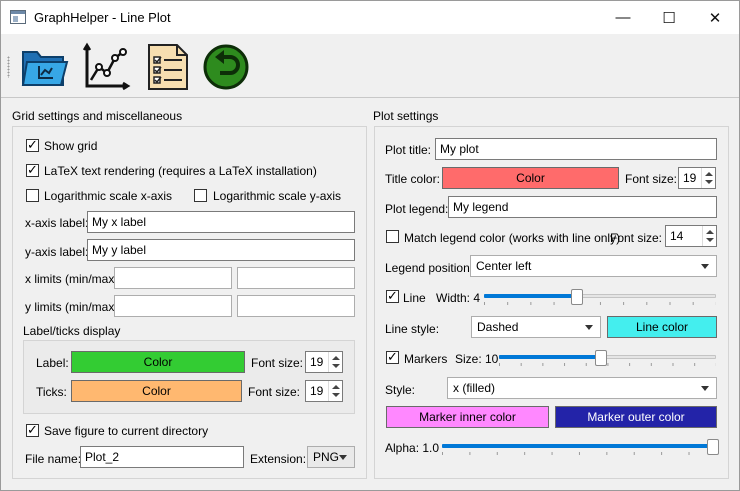  I want to click on y-limits-label: y limits (min/max), so click(72, 307).